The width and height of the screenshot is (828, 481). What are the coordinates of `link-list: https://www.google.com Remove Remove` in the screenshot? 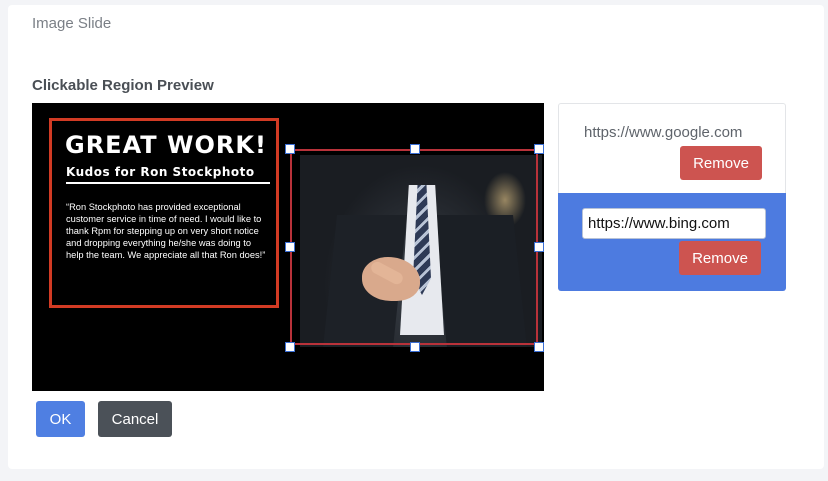 It's located at (672, 197).